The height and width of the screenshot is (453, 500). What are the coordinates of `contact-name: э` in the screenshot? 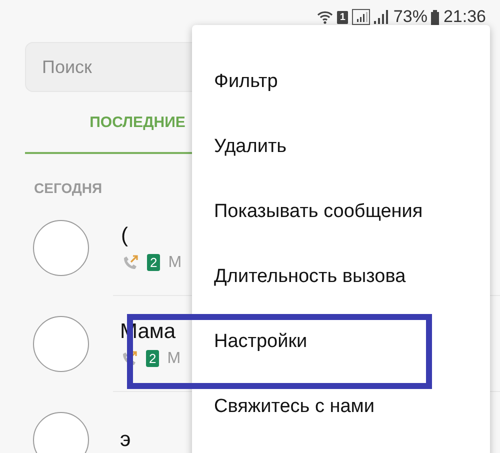 It's located at (125, 440).